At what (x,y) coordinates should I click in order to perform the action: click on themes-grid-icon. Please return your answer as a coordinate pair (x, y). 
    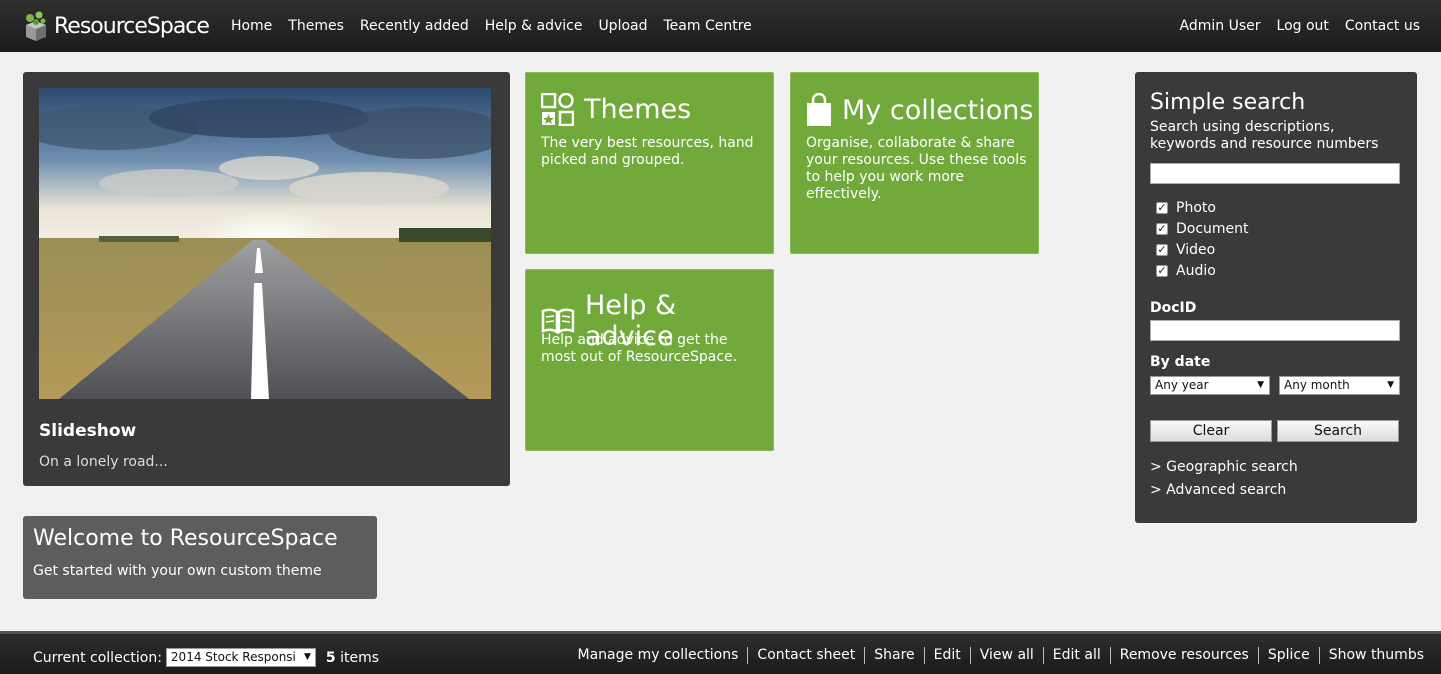
    Looking at the image, I should click on (557, 109).